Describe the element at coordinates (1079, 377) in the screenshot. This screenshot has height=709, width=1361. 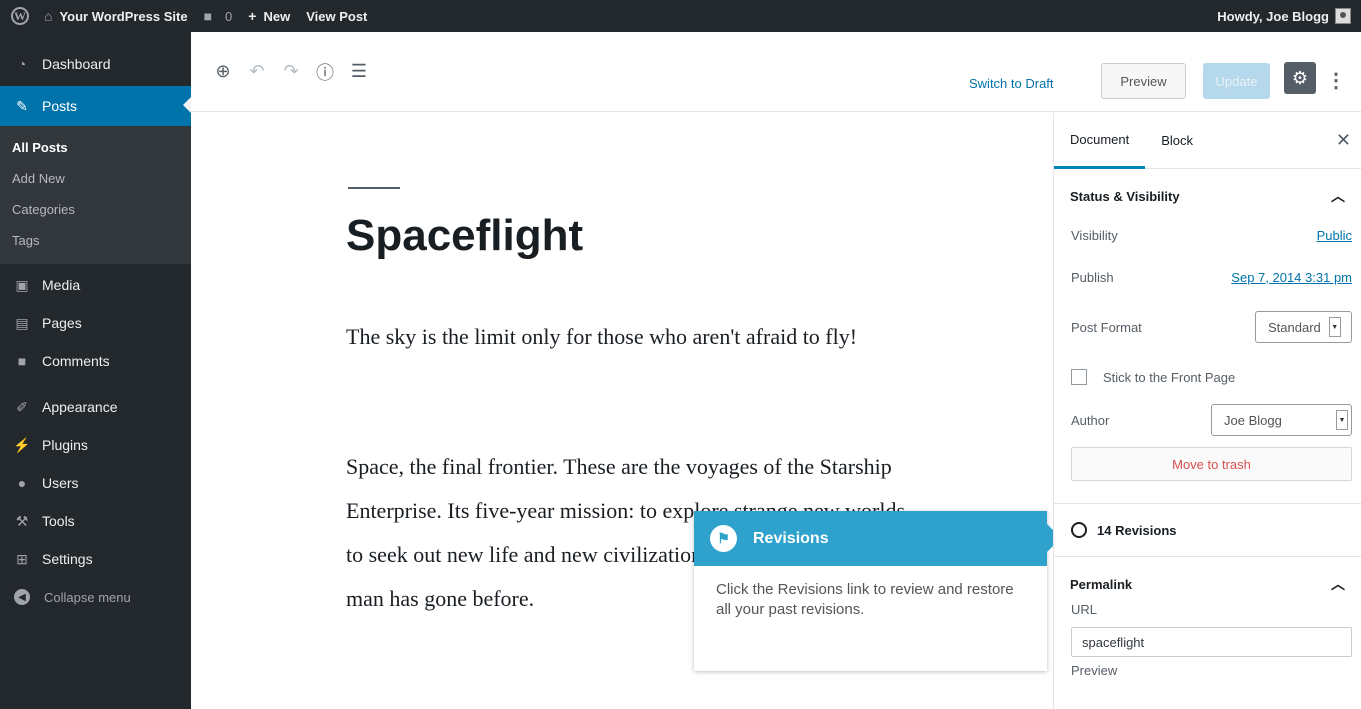
I see `stick-checkbox` at that location.